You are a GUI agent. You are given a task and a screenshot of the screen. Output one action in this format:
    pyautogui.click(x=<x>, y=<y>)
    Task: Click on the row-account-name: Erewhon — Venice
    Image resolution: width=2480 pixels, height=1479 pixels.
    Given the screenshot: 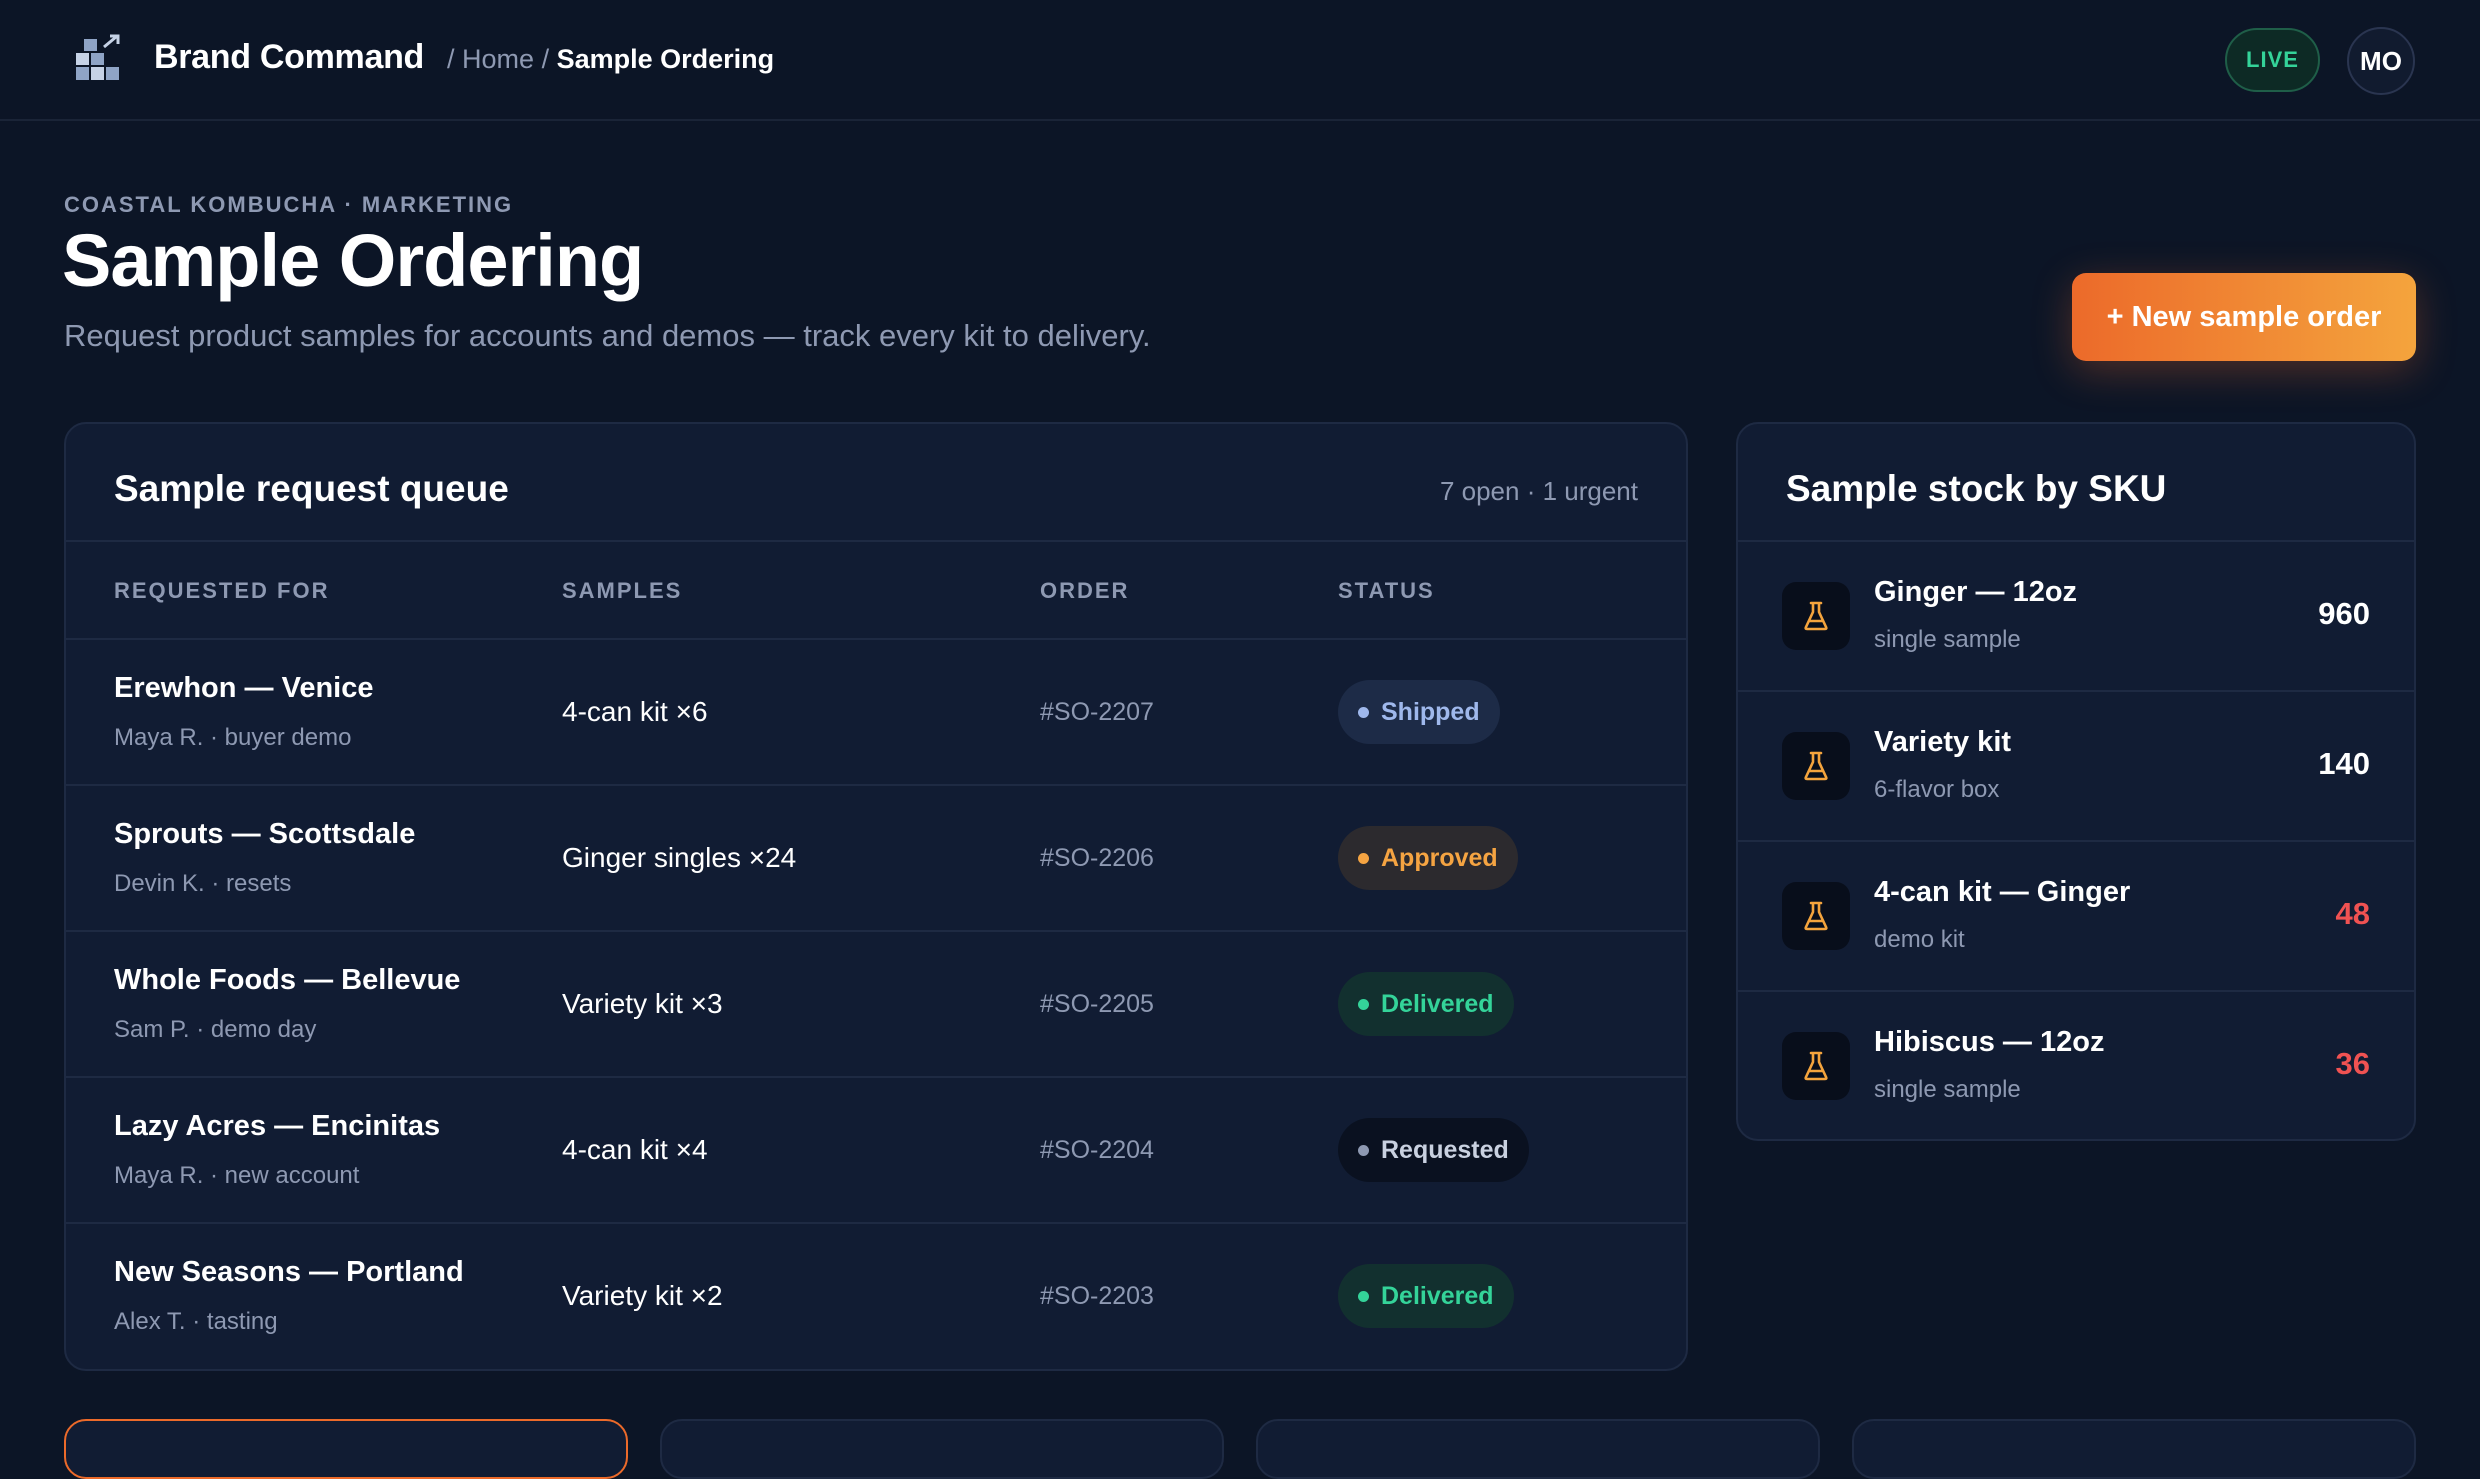 What is the action you would take?
    pyautogui.click(x=244, y=688)
    